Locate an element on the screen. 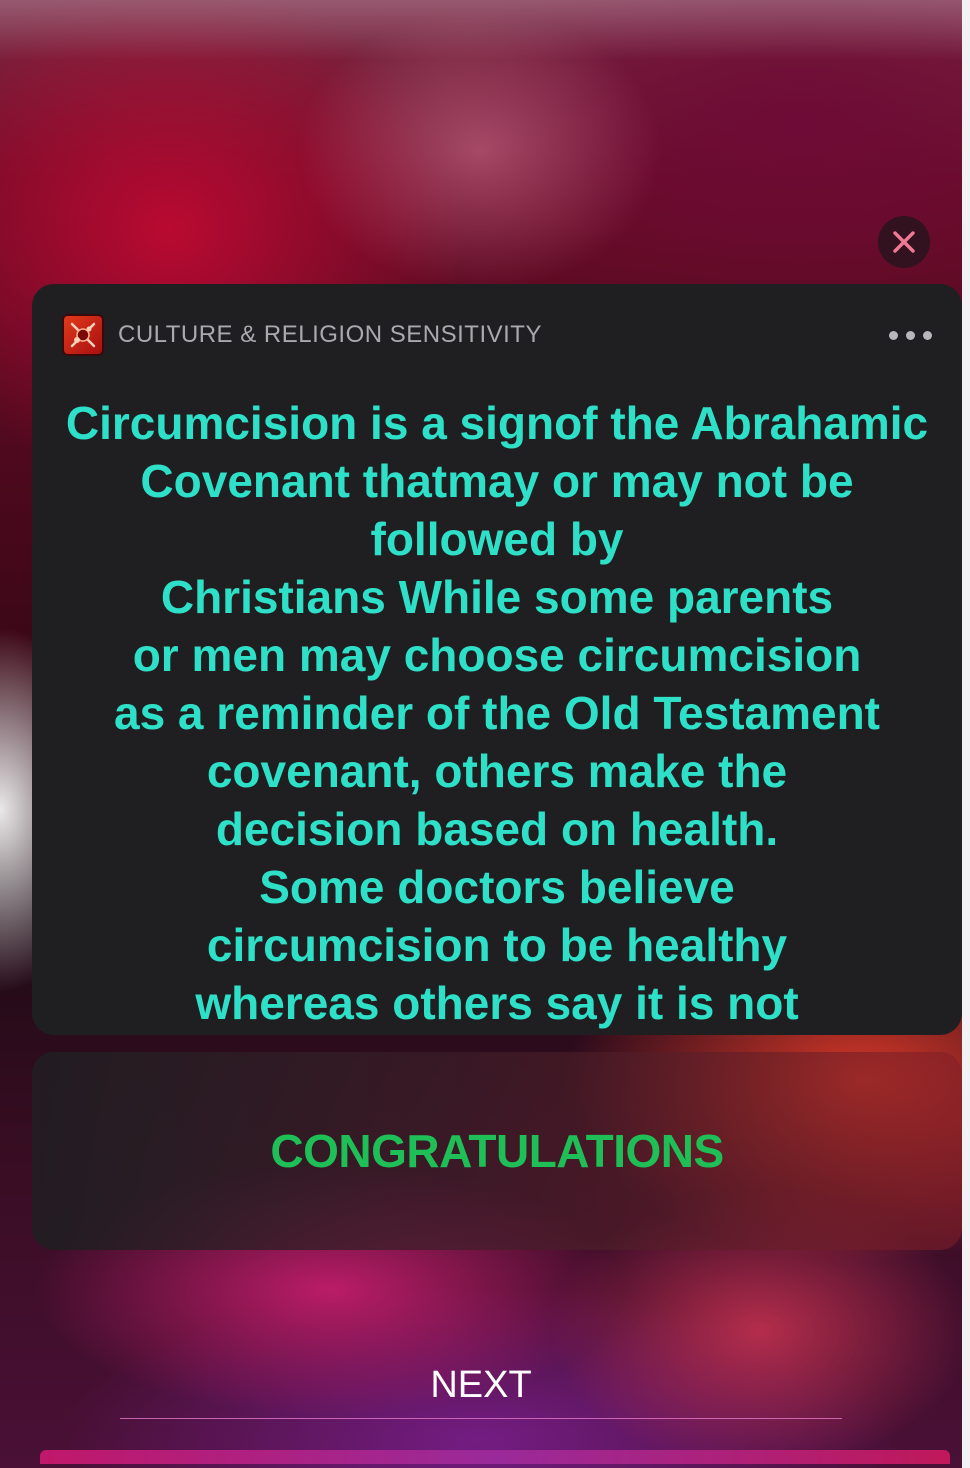  app-name-label: CULTURE & RELIGION SENSITIVITY is located at coordinates (330, 334).